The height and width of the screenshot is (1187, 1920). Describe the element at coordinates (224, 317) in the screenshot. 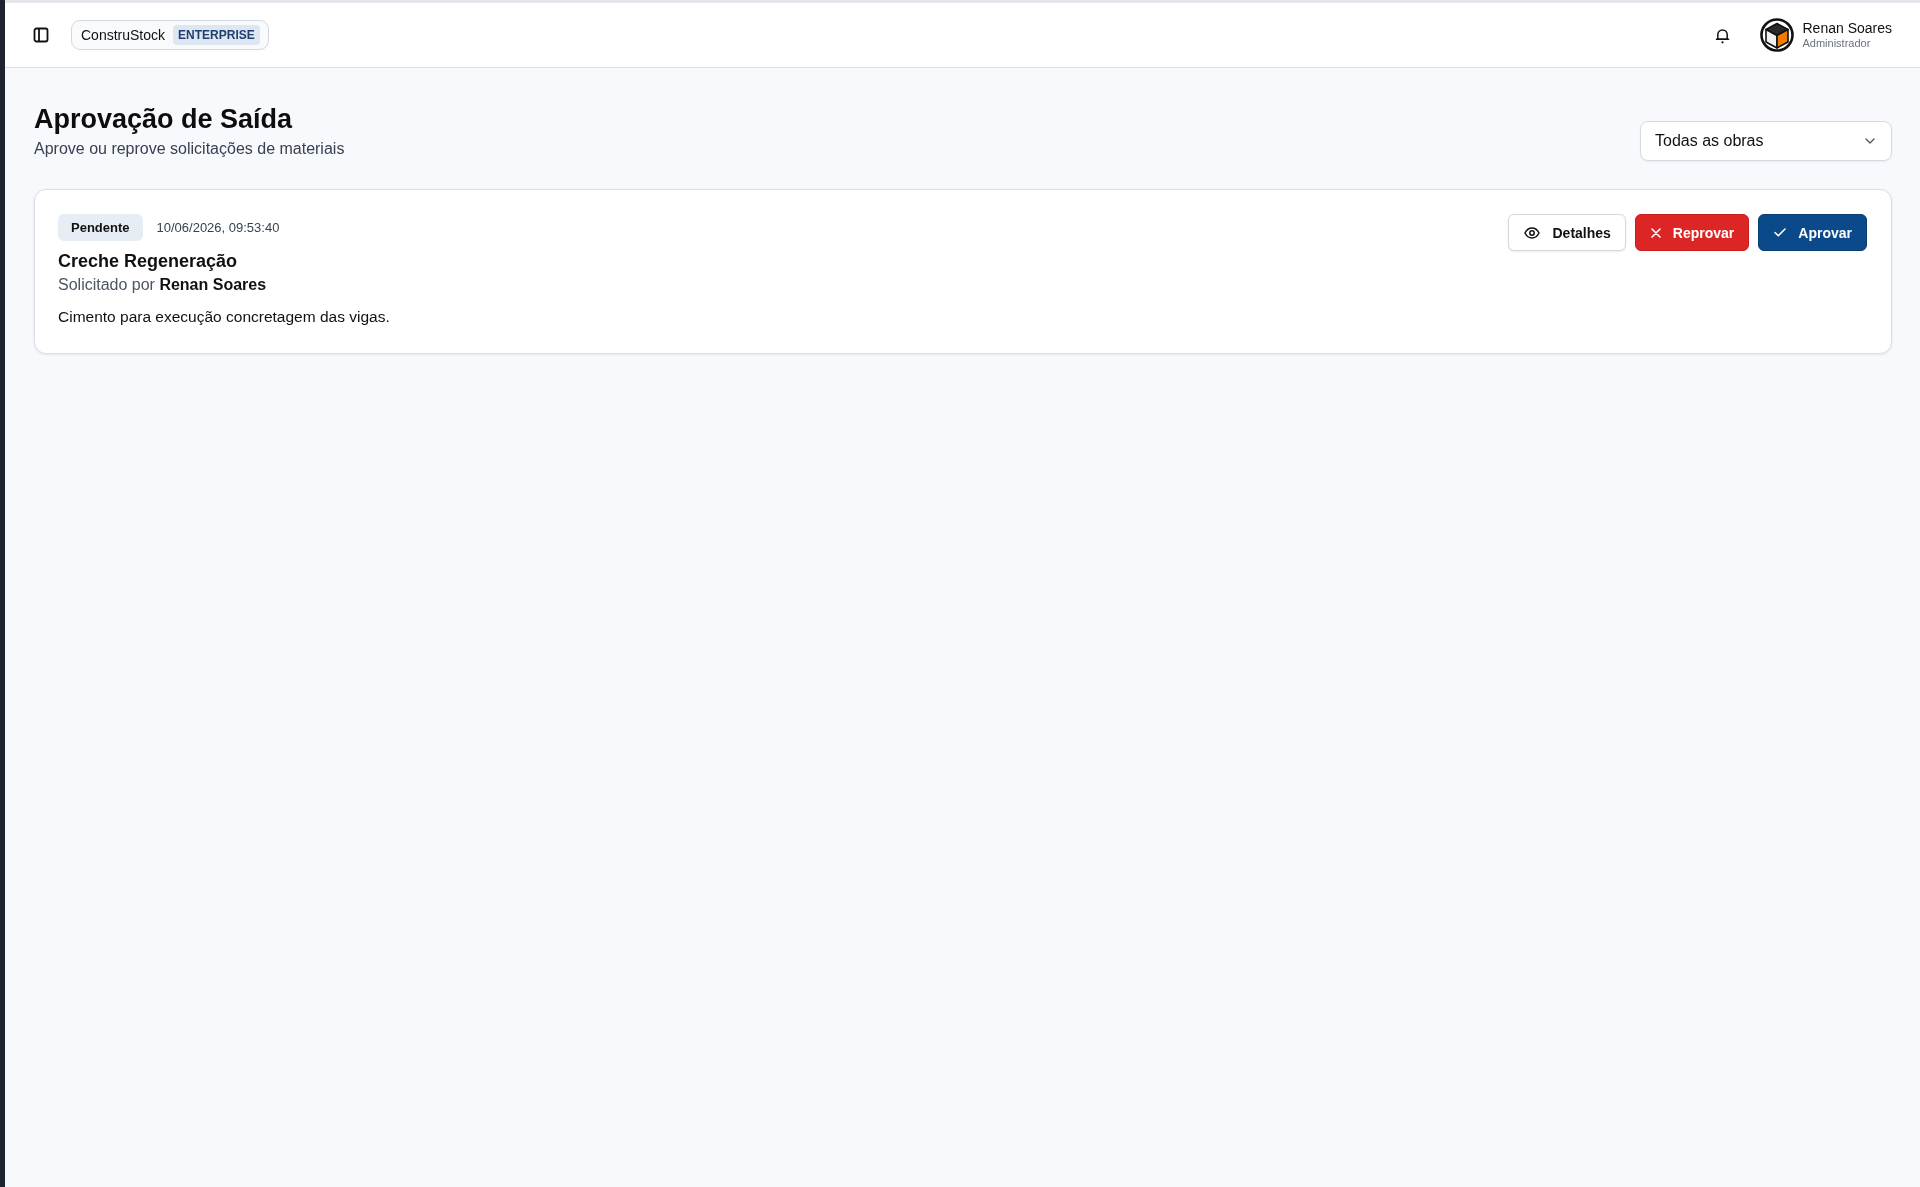

I see `request-description: Cimento para execução concretagem das vigas.` at that location.